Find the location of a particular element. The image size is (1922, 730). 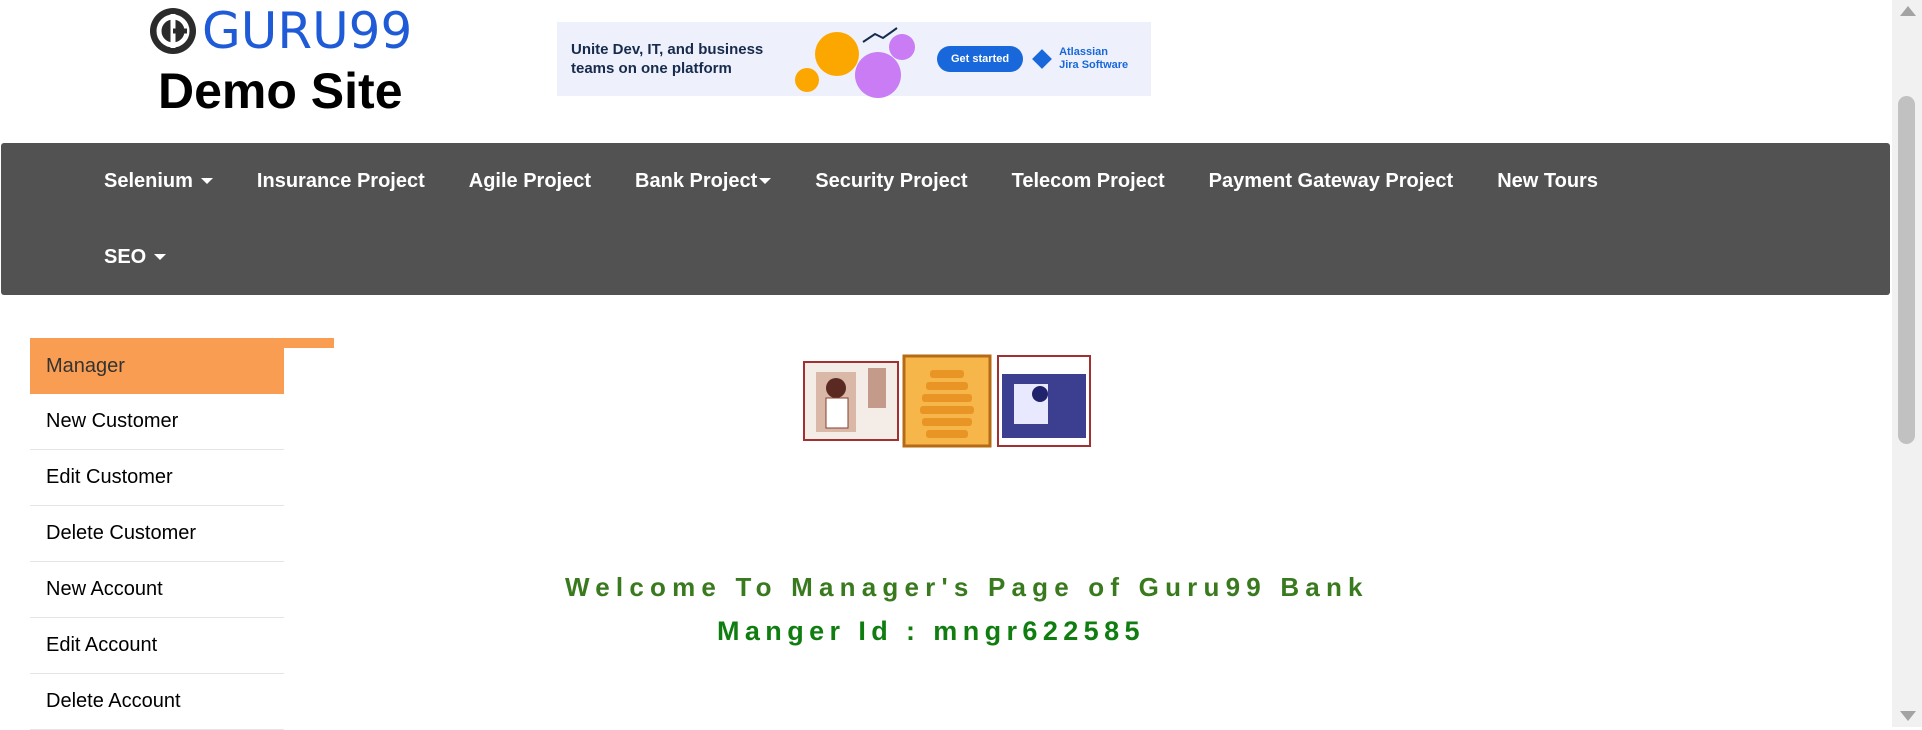

nav-label: Insurance Project is located at coordinates (340, 180).